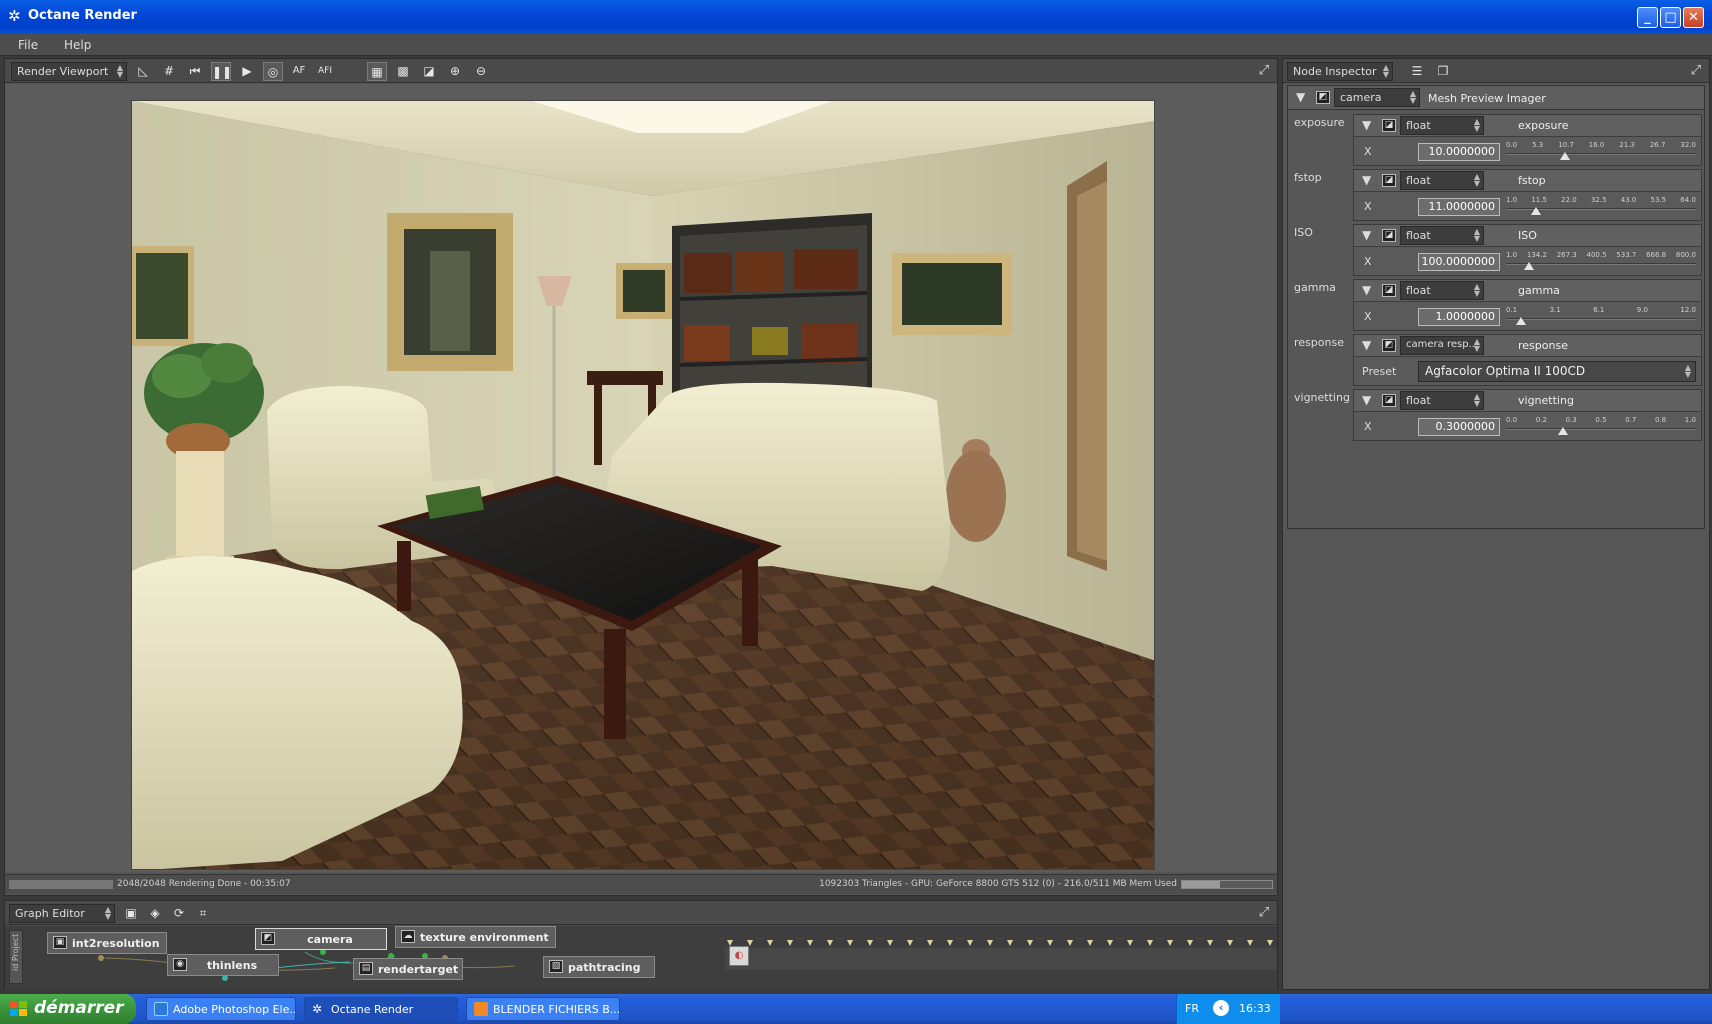 This screenshot has width=1712, height=1024. Describe the element at coordinates (739, 956) in the screenshot. I see `output-node-icon: ◐` at that location.